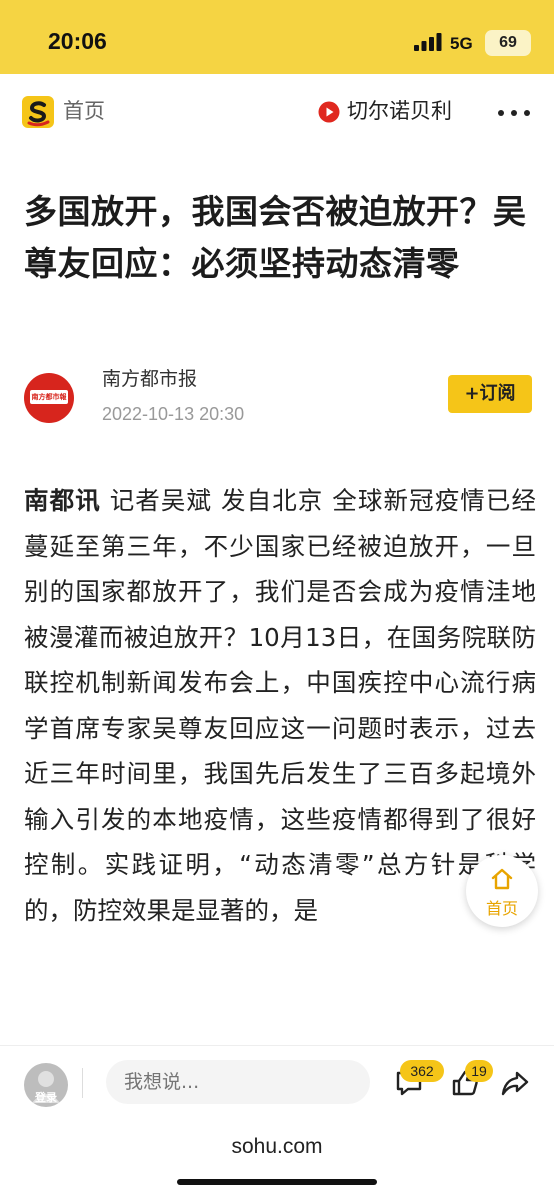  I want to click on avatar-logo-text: 南方都市報, so click(49, 397).